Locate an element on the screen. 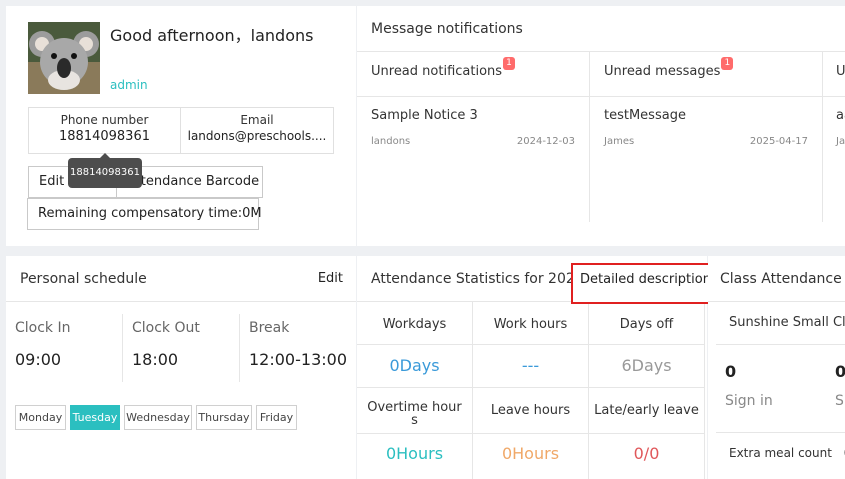  phone-value: 18814098361 is located at coordinates (104, 136).